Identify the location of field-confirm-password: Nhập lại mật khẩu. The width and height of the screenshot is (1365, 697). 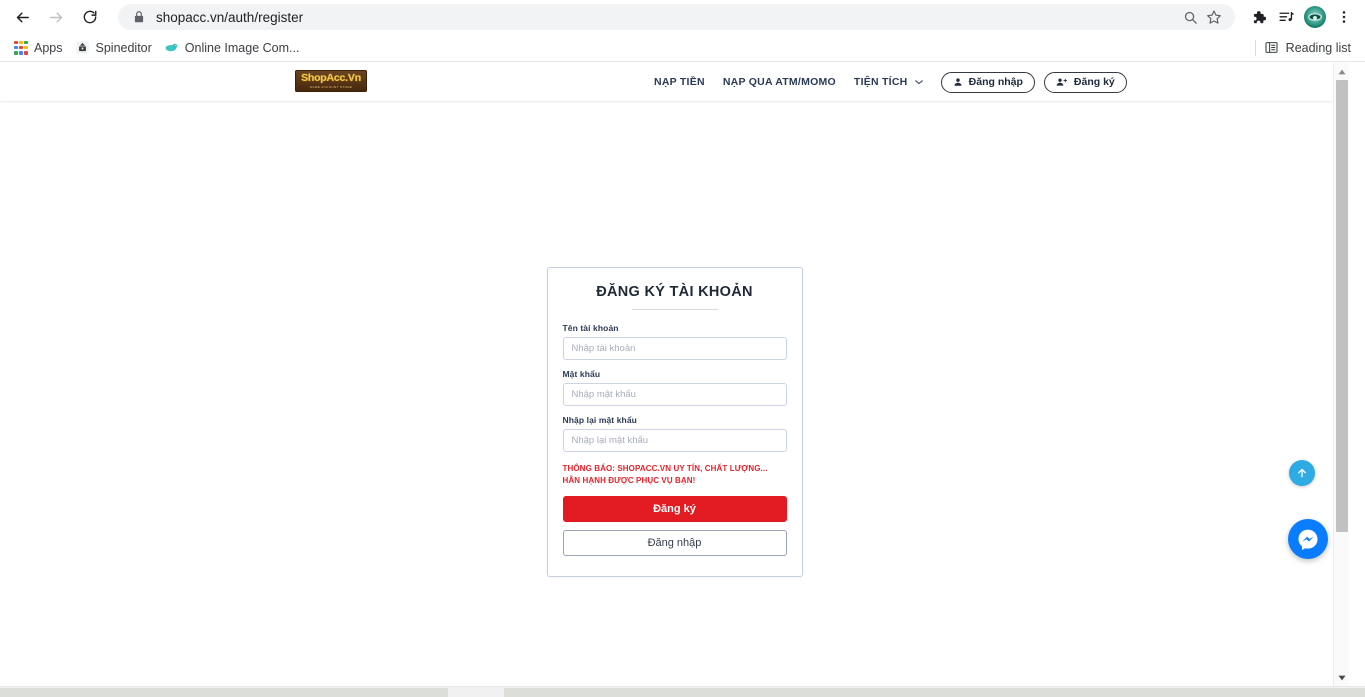
(674, 433).